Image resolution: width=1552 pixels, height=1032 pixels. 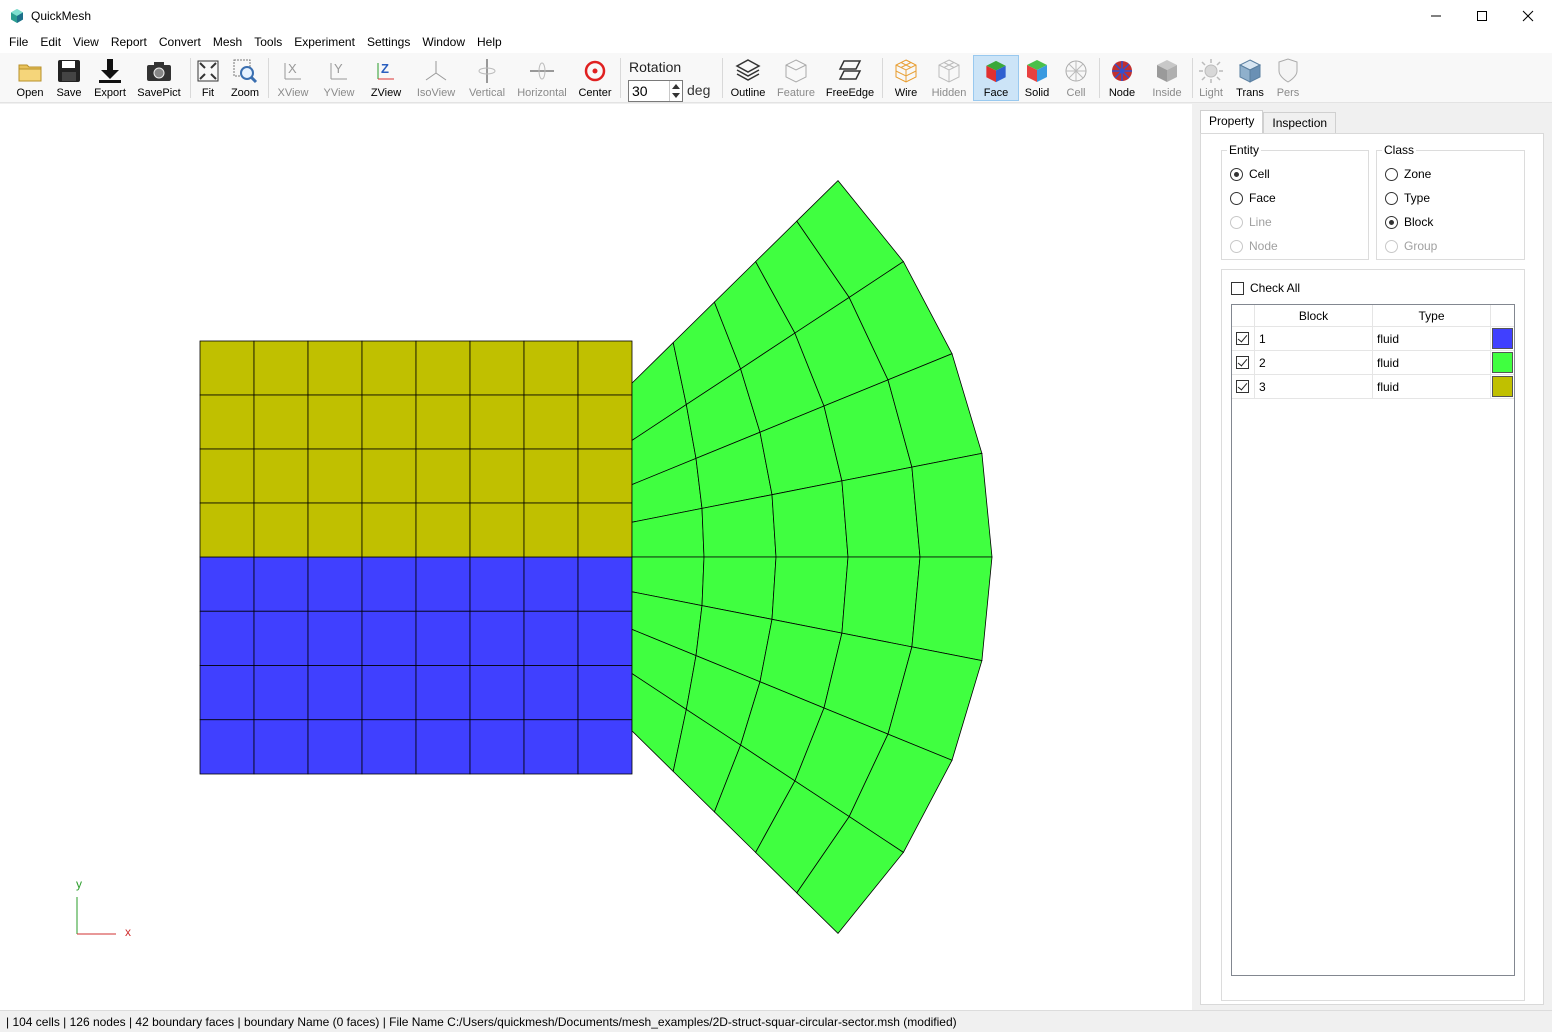 I want to click on hidden-button: Hidden, so click(x=949, y=78).